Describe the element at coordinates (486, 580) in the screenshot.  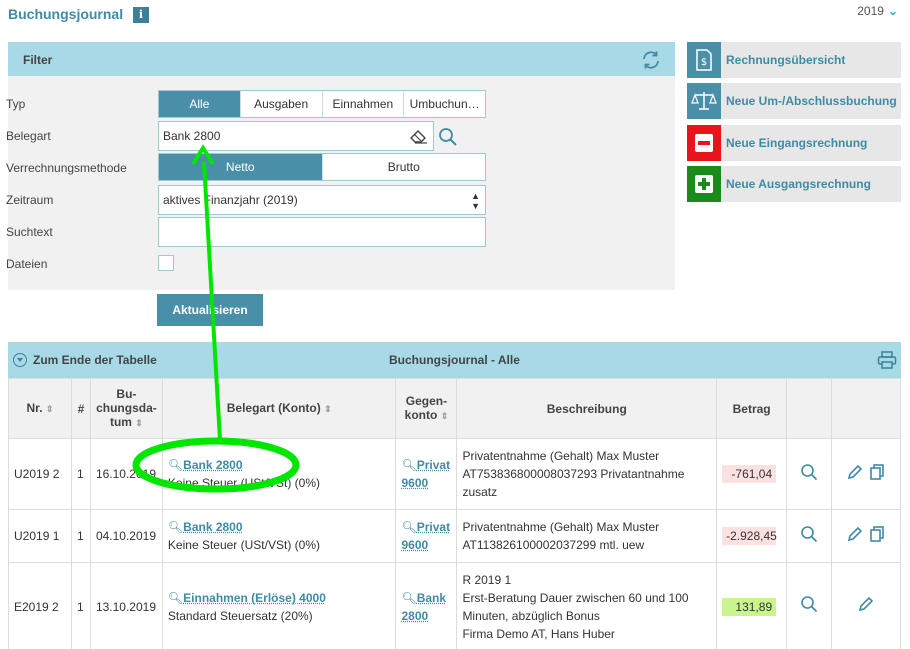
I see `desc-line: R 2019 1` at that location.